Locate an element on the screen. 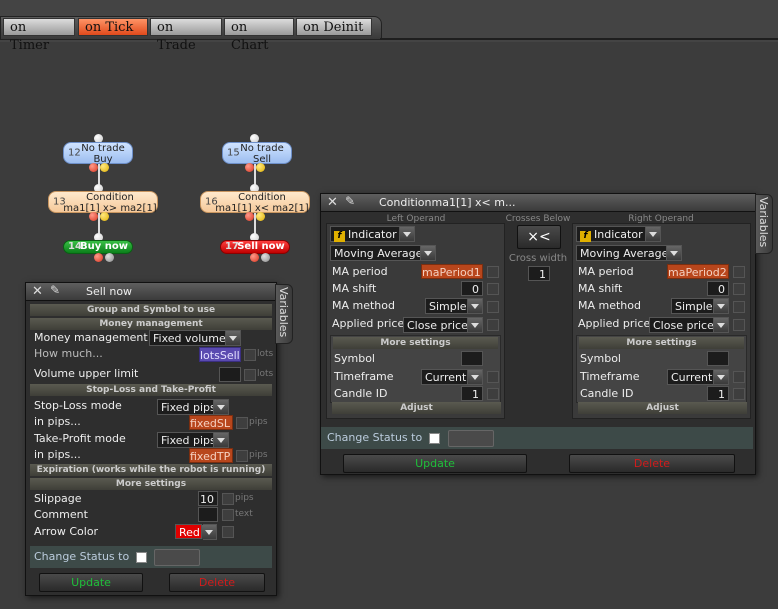 The width and height of the screenshot is (778, 609). select-value: Indicator is located at coordinates (618, 234).